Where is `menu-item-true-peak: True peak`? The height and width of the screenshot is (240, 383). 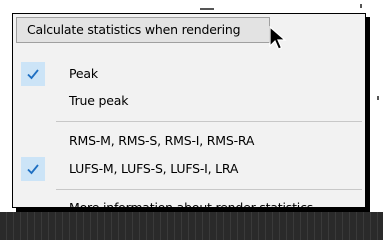 menu-item-true-peak: True peak is located at coordinates (189, 101).